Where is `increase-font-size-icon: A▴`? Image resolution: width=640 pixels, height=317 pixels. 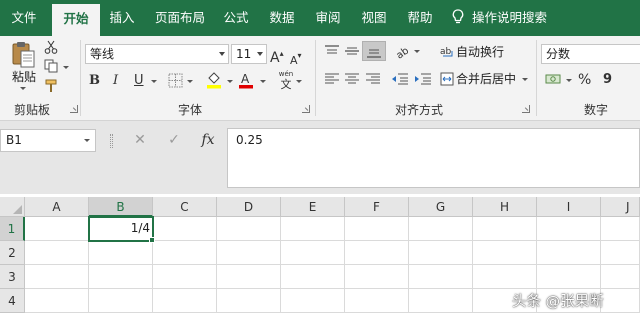 increase-font-size-icon: A▴ is located at coordinates (277, 56).